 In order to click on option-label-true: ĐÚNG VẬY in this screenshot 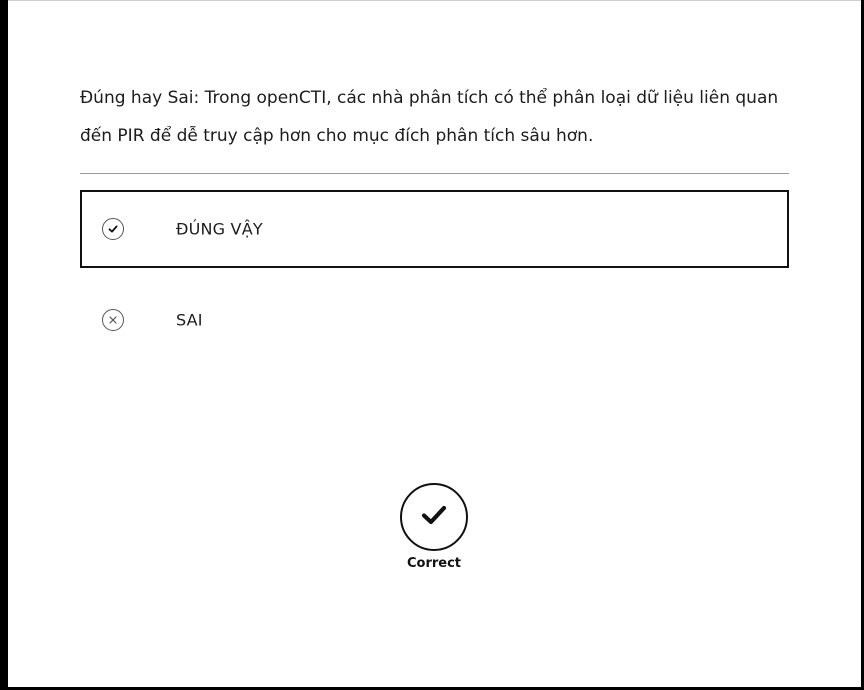, I will do `click(219, 229)`.